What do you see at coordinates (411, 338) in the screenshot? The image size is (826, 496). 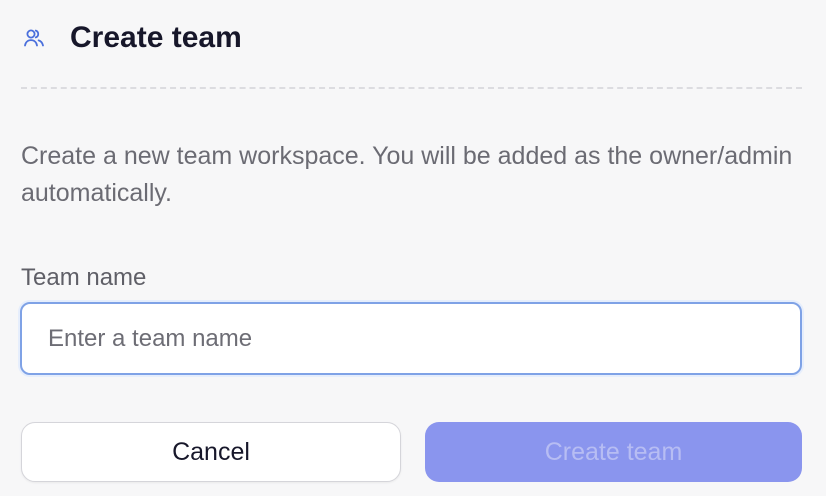 I see `team-name-input` at bounding box center [411, 338].